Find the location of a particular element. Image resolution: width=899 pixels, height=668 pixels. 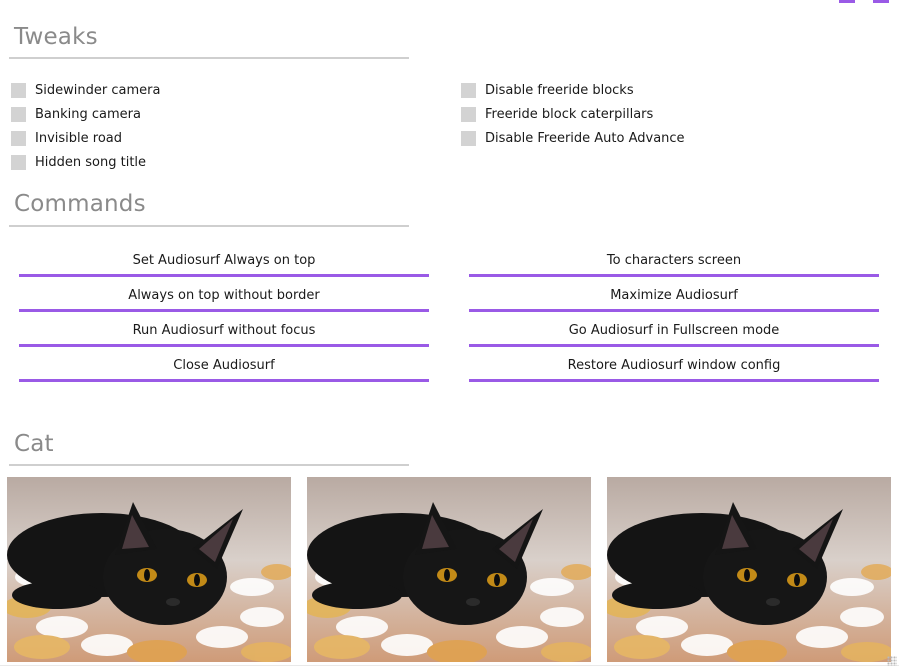

tweak-freeride-block-caterpillars: Freeride block caterpillars is located at coordinates (557, 114).